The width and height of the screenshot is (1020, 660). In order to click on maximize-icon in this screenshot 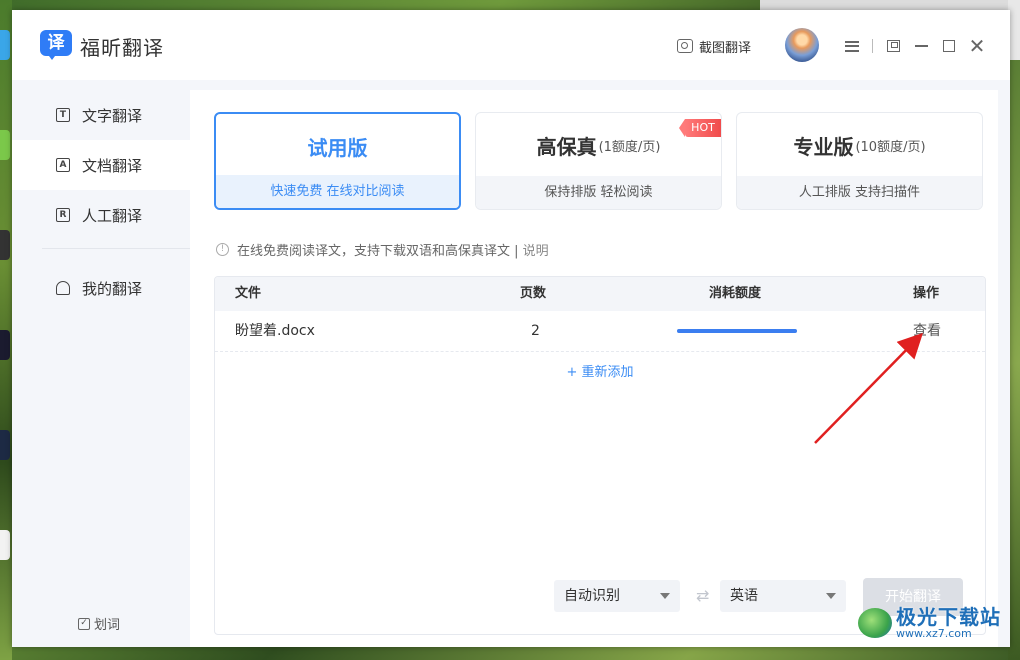, I will do `click(949, 46)`.